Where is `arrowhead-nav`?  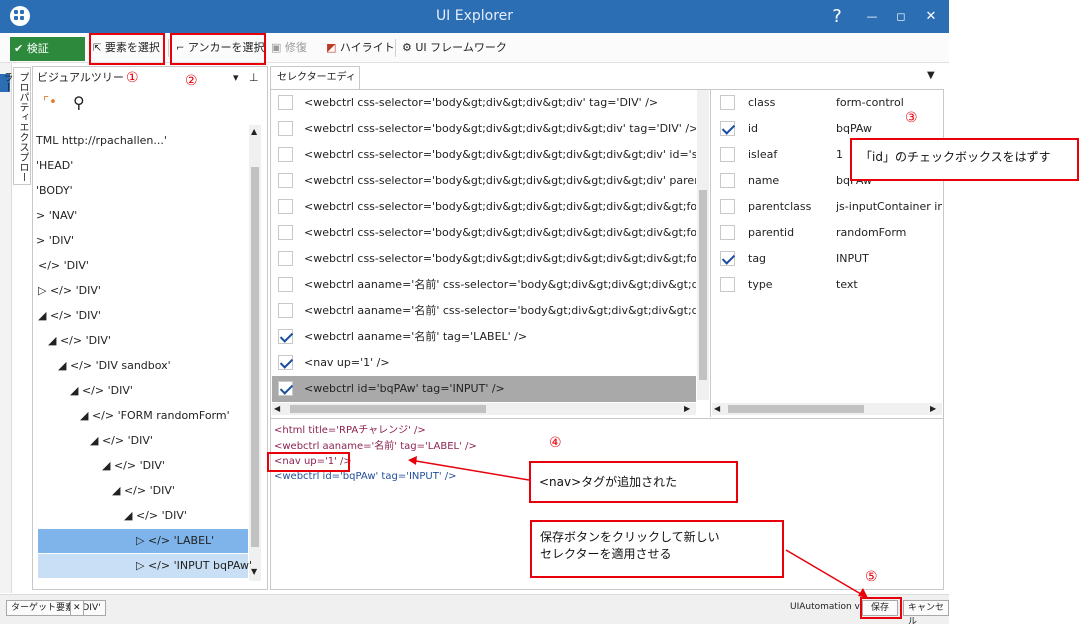 arrowhead-nav is located at coordinates (412, 460).